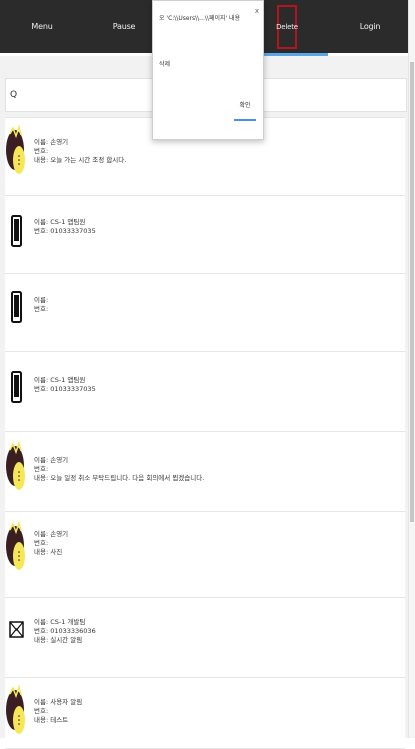  What do you see at coordinates (16, 629) in the screenshot?
I see `envelope-icon` at bounding box center [16, 629].